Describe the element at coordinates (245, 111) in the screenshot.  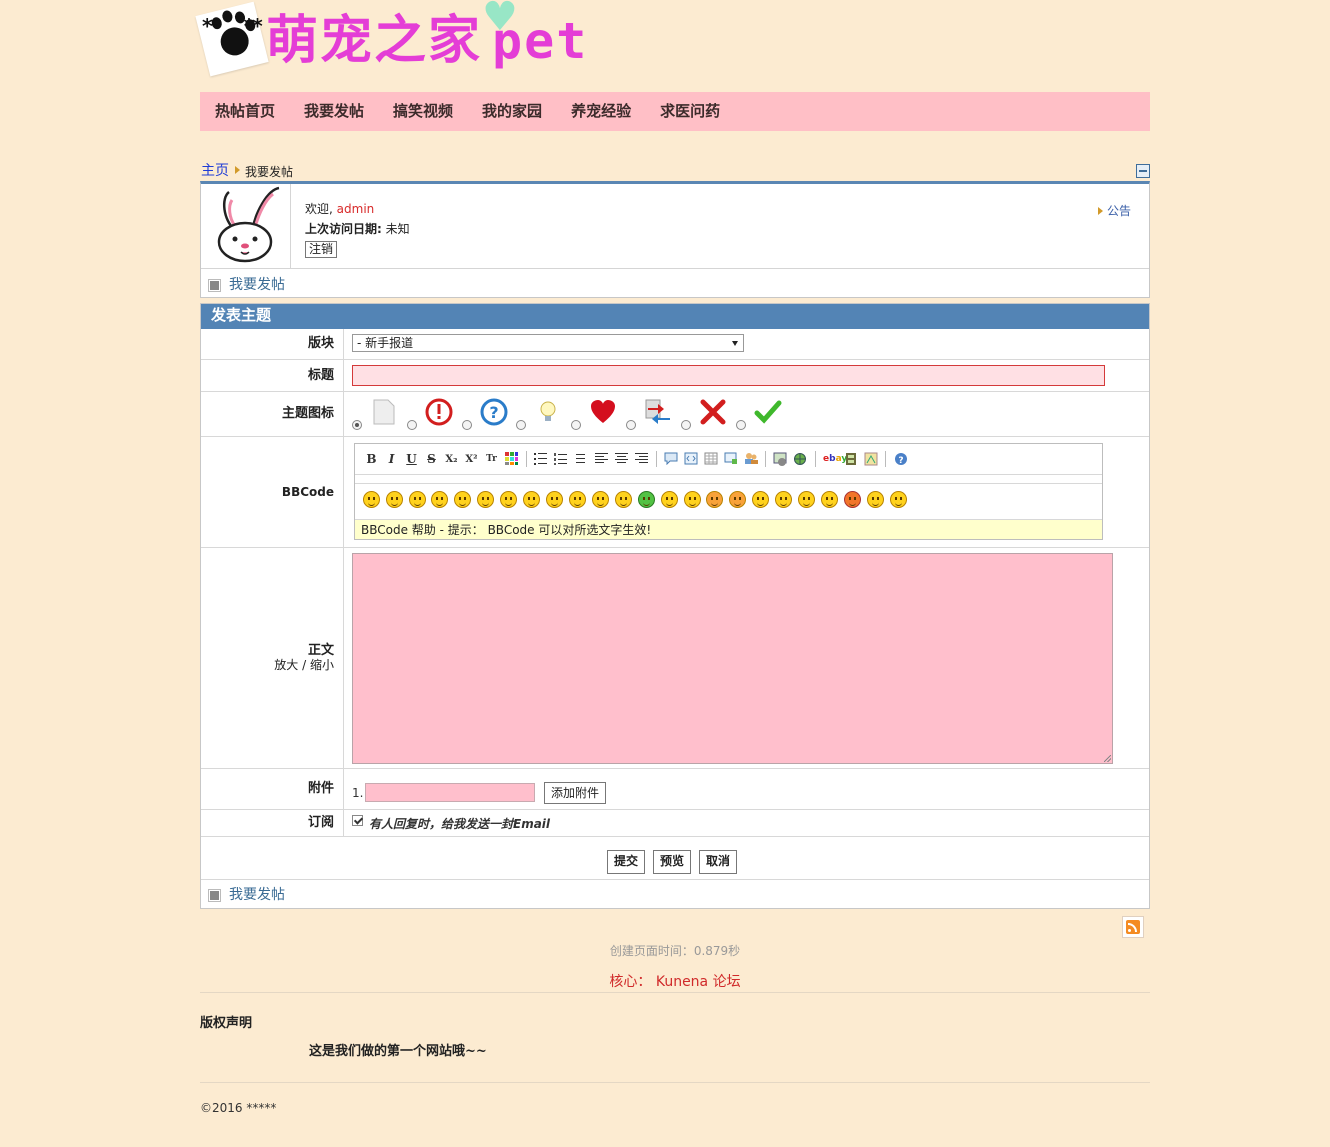
I see `nav-item-hot: 热帖首页` at that location.